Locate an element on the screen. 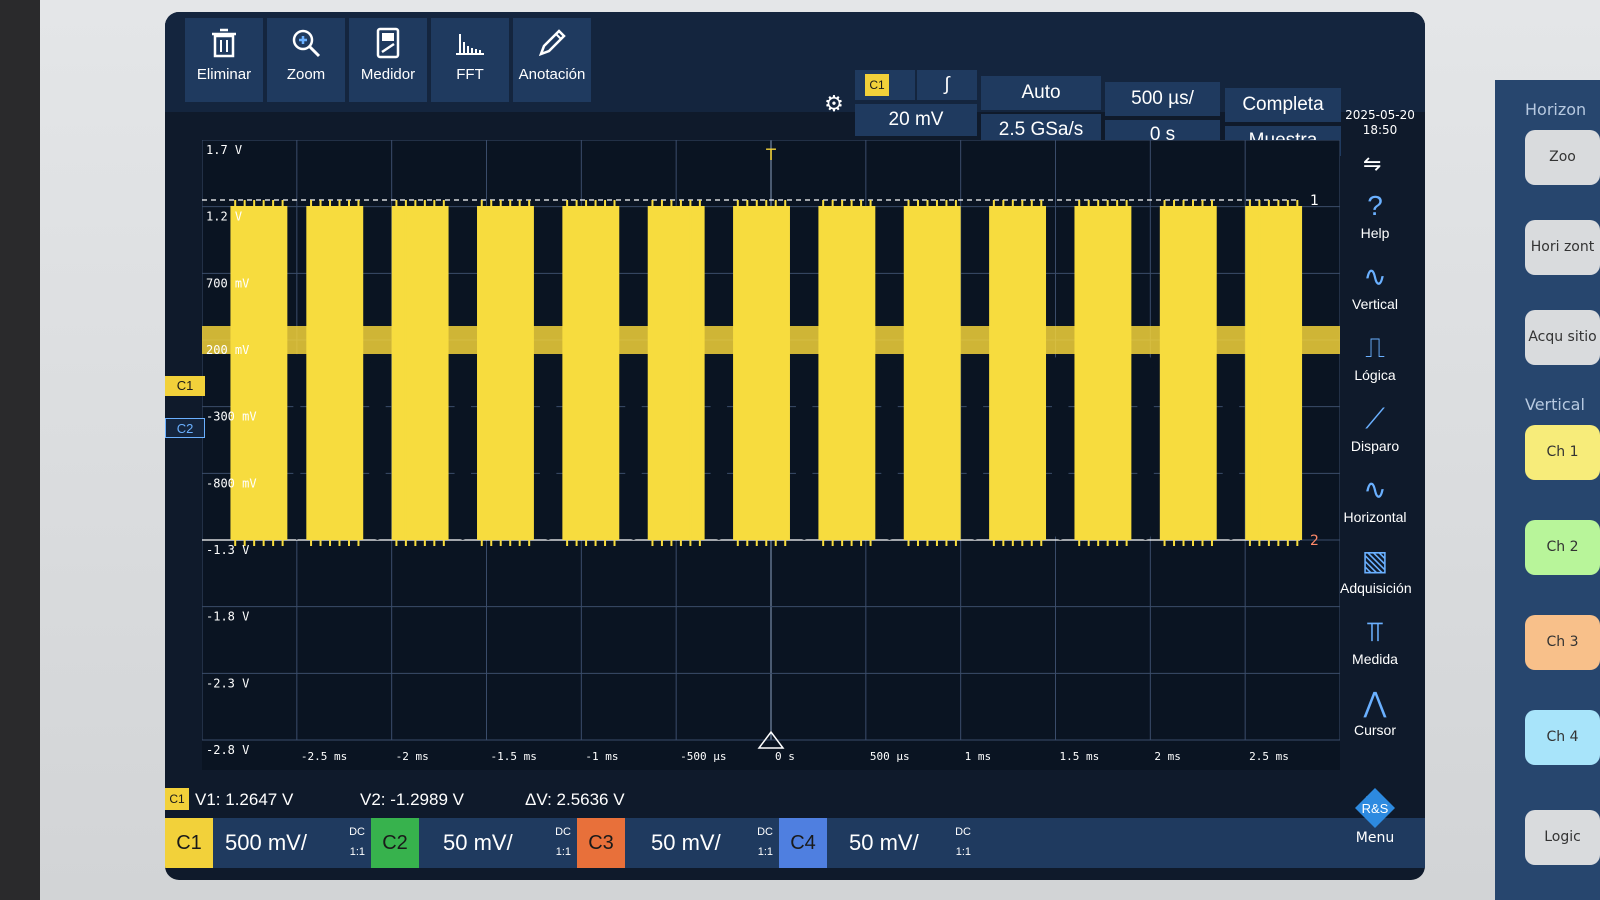 The width and height of the screenshot is (1600, 900). c3-coupling-type: DC is located at coordinates (765, 832).